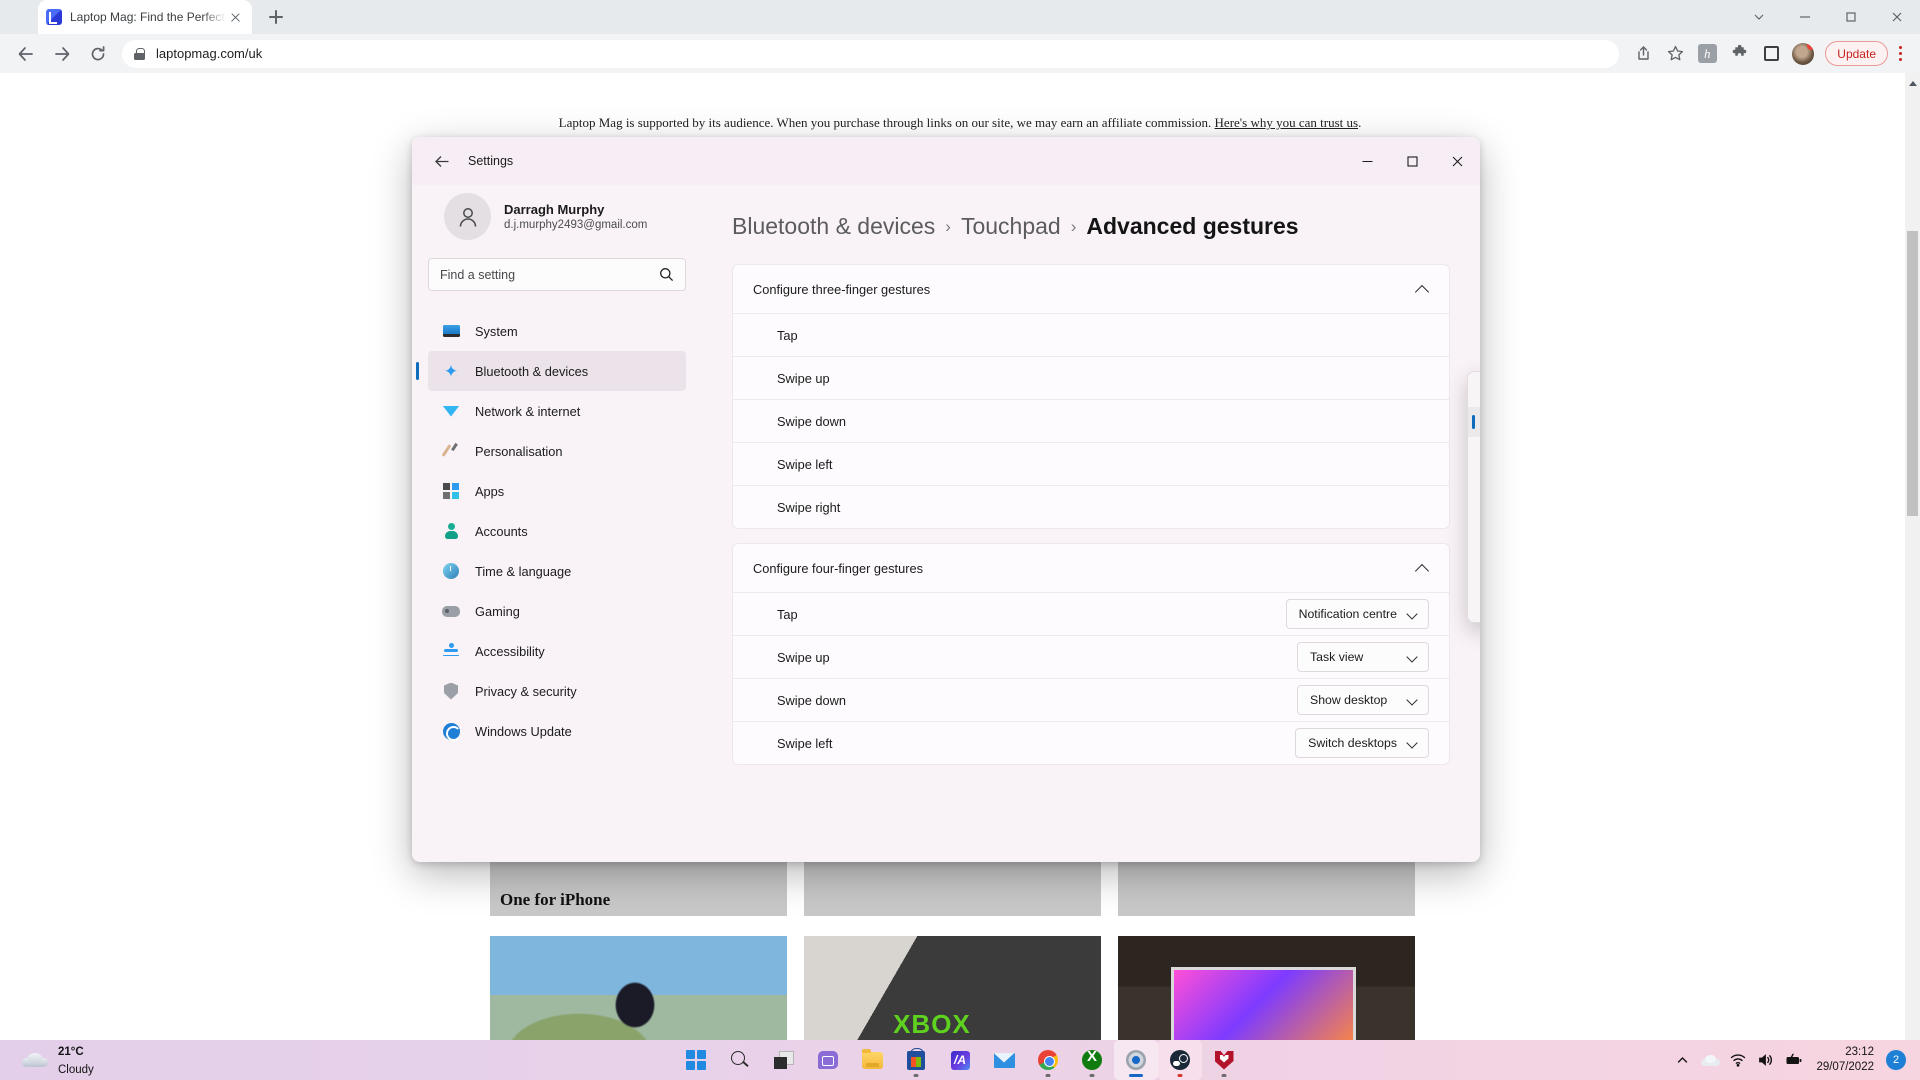 The image size is (1920, 1080). What do you see at coordinates (833, 226) in the screenshot?
I see `breadcrumb-level1: Bluetooth & devices` at bounding box center [833, 226].